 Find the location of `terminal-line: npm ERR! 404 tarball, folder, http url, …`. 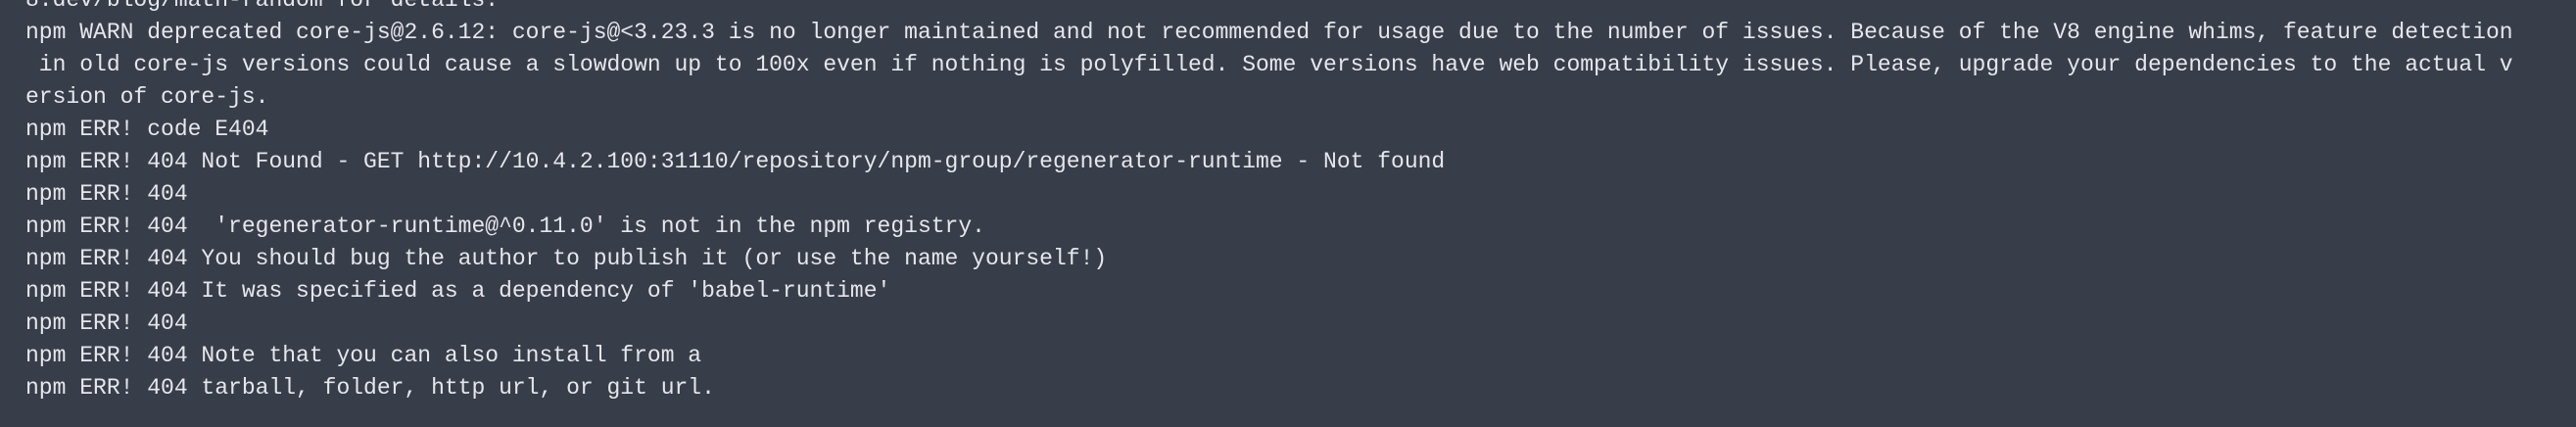

terminal-line: npm ERR! 404 tarball, folder, http url, … is located at coordinates (370, 388).